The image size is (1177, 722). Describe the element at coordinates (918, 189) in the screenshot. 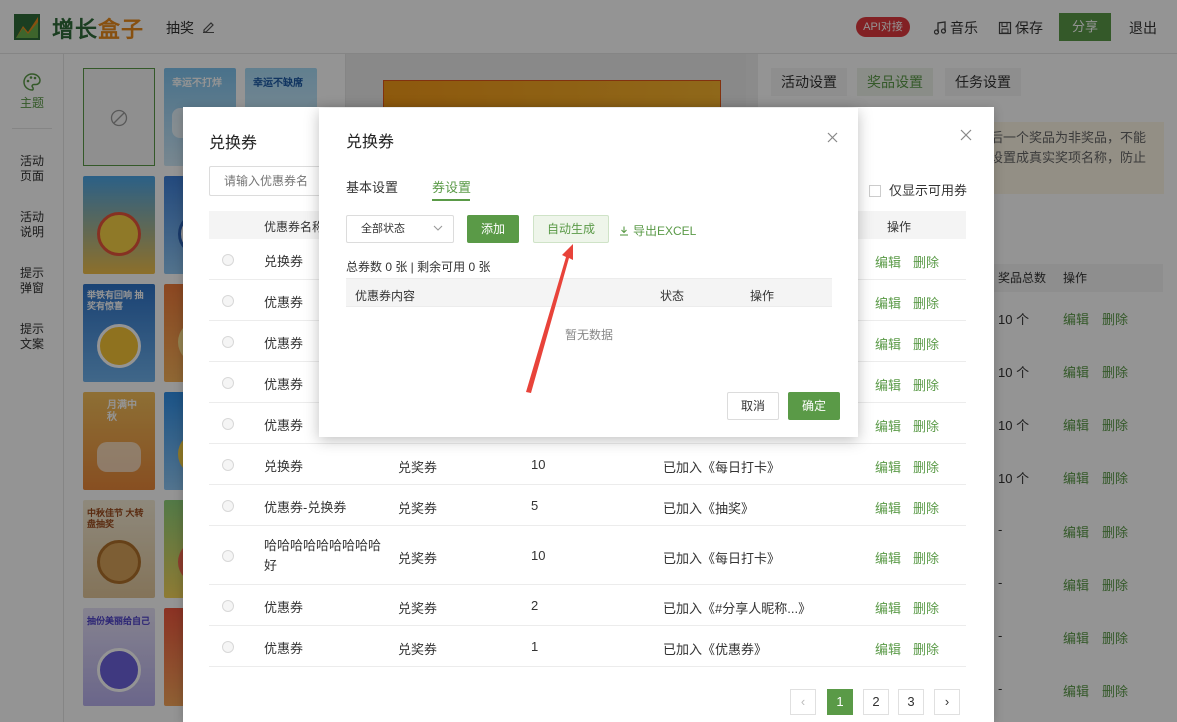

I see `only-available-checkbox: 仅显示可用券` at that location.